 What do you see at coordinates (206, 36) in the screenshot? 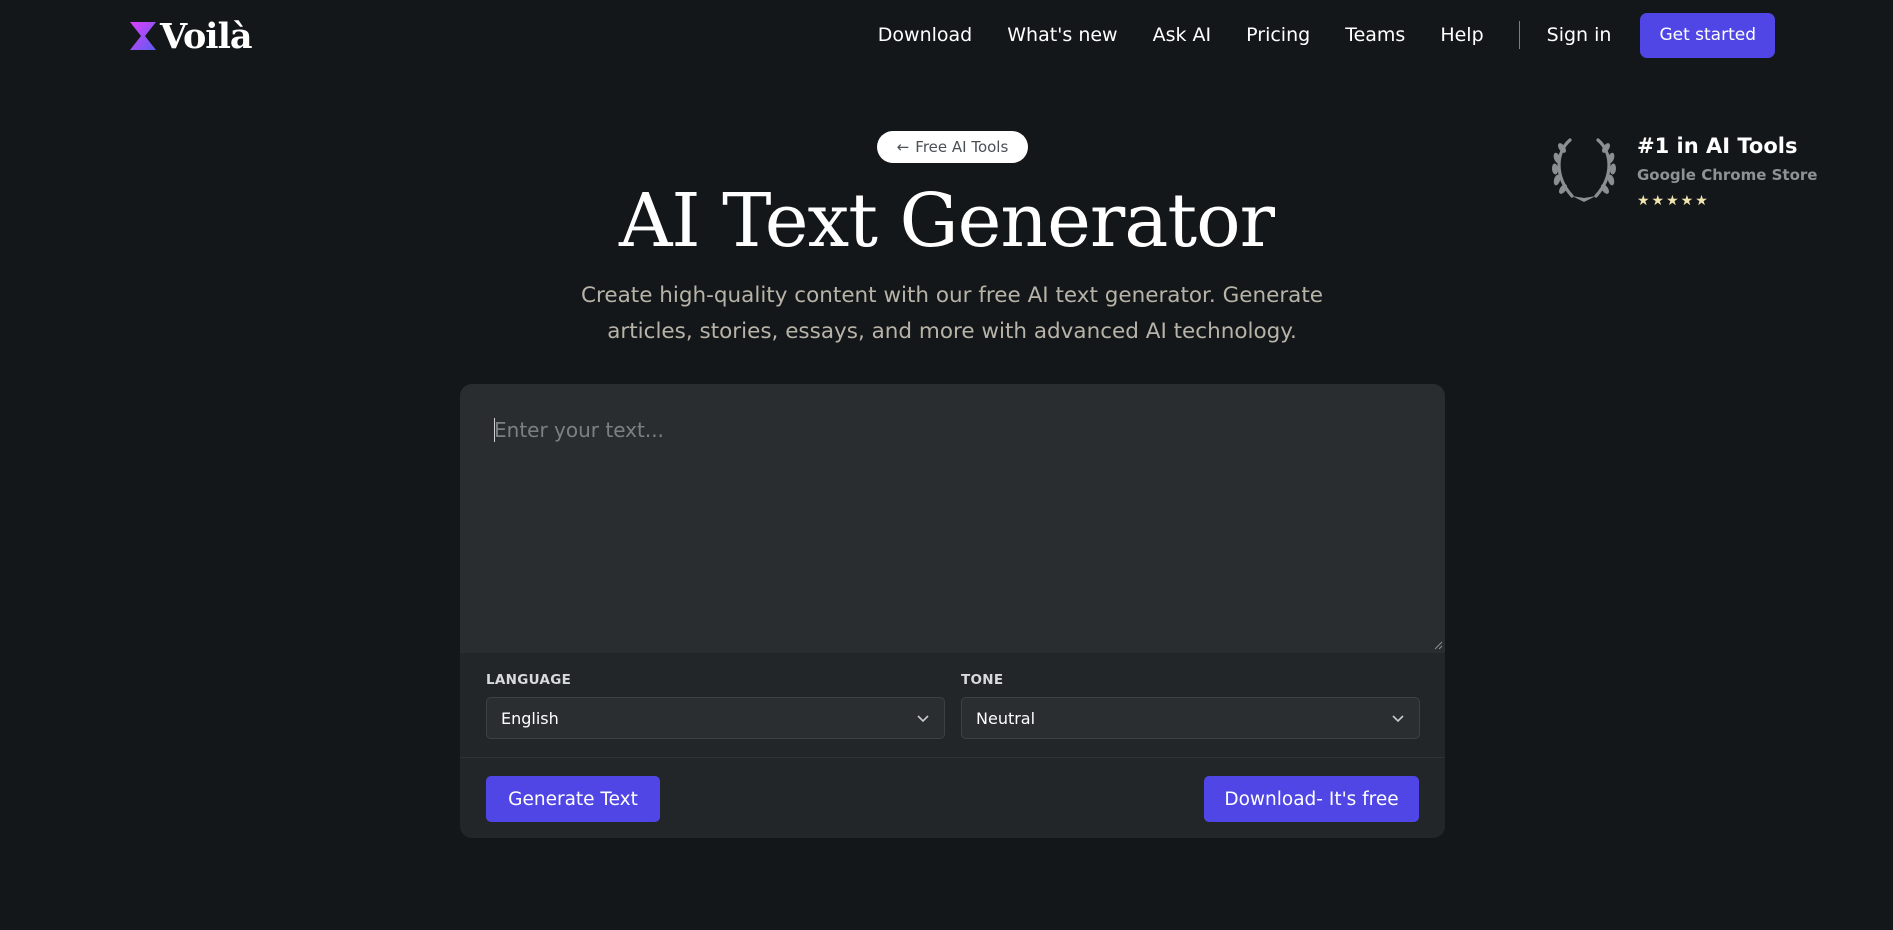
I see `brand-name: Voilà` at bounding box center [206, 36].